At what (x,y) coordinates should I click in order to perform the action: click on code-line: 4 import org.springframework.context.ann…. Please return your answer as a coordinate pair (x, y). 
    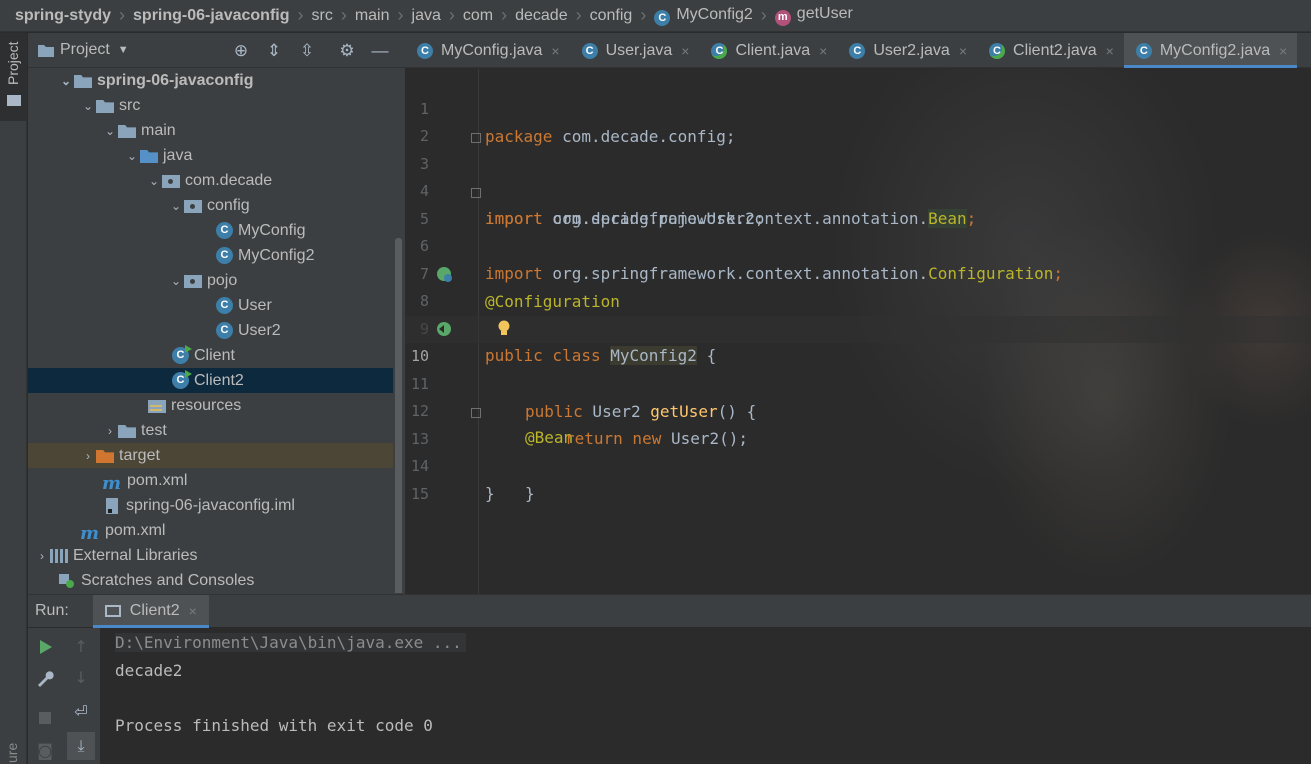
    Looking at the image, I should click on (858, 189).